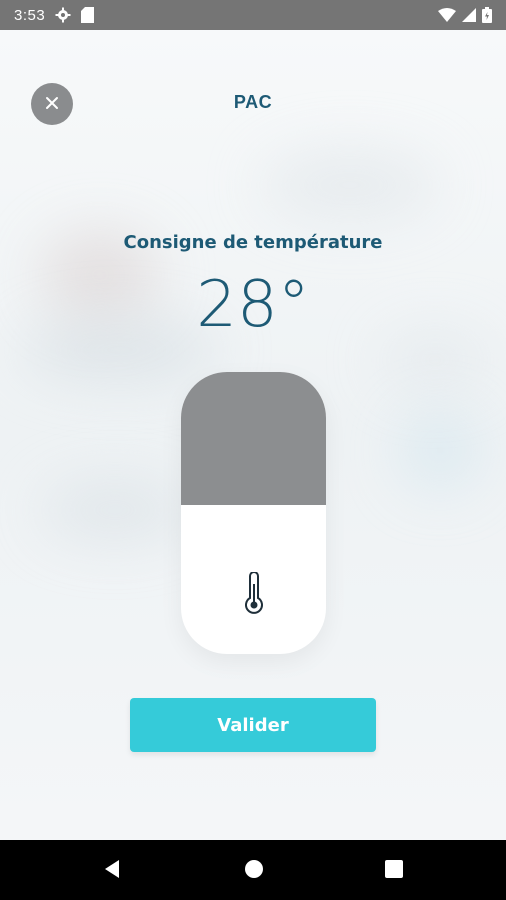 This screenshot has width=506, height=900. Describe the element at coordinates (447, 15) in the screenshot. I see `wifi-icon` at that location.